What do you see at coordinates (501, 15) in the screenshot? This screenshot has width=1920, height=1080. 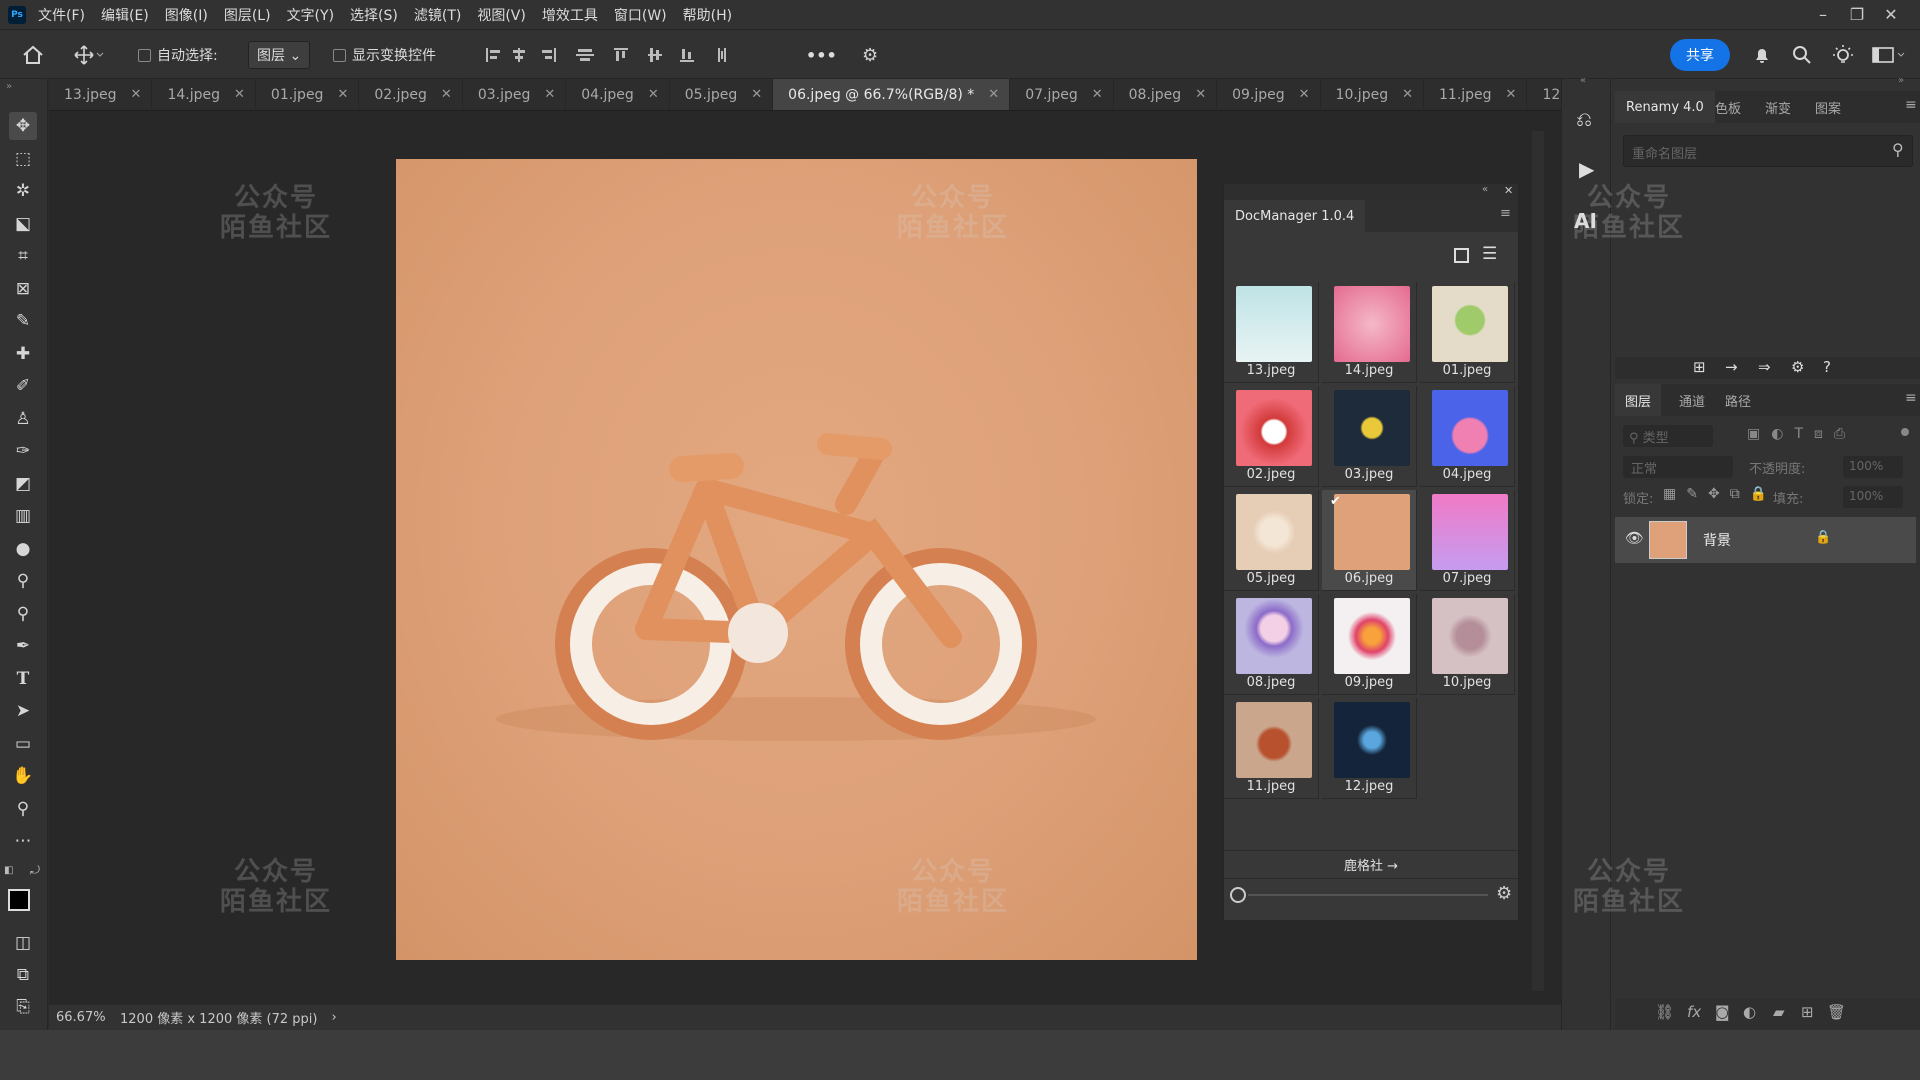 I see `menu-view: 视图(V)` at bounding box center [501, 15].